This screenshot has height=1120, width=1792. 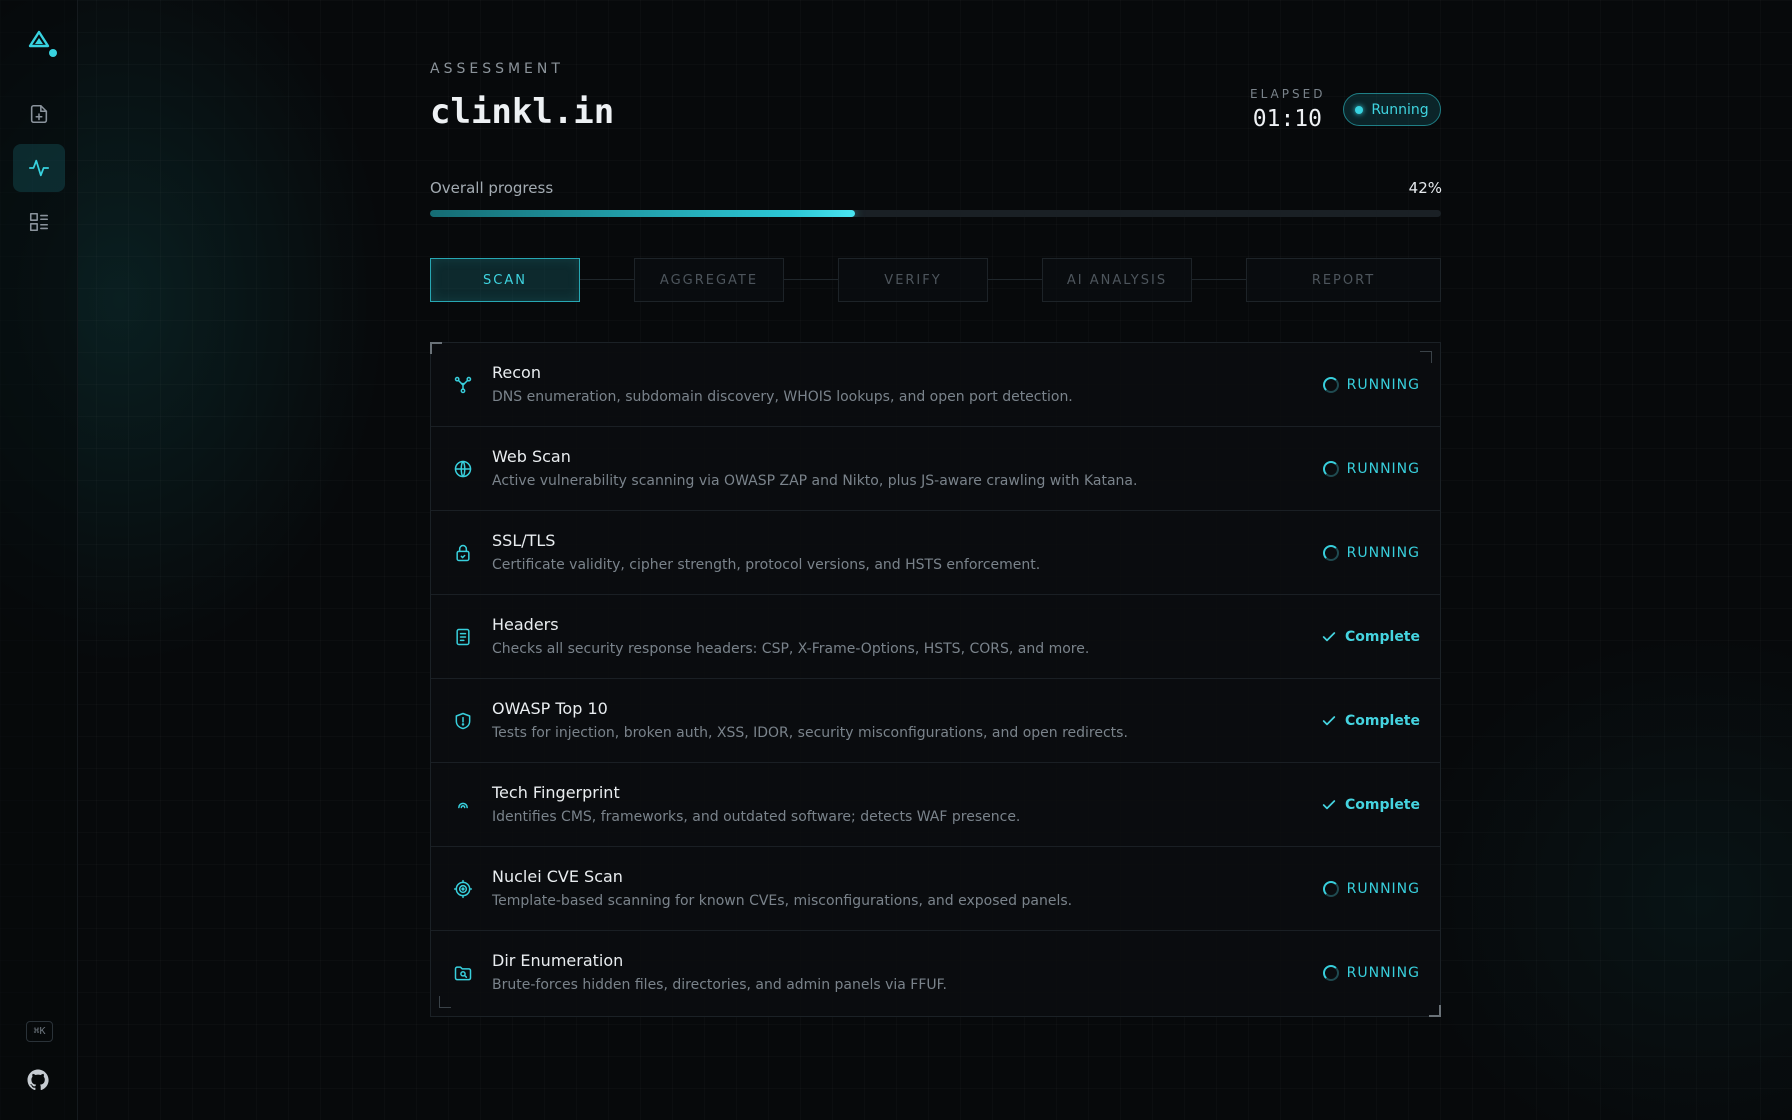 I want to click on step-ai-analysis: AI ANALYSIS, so click(x=1117, y=280).